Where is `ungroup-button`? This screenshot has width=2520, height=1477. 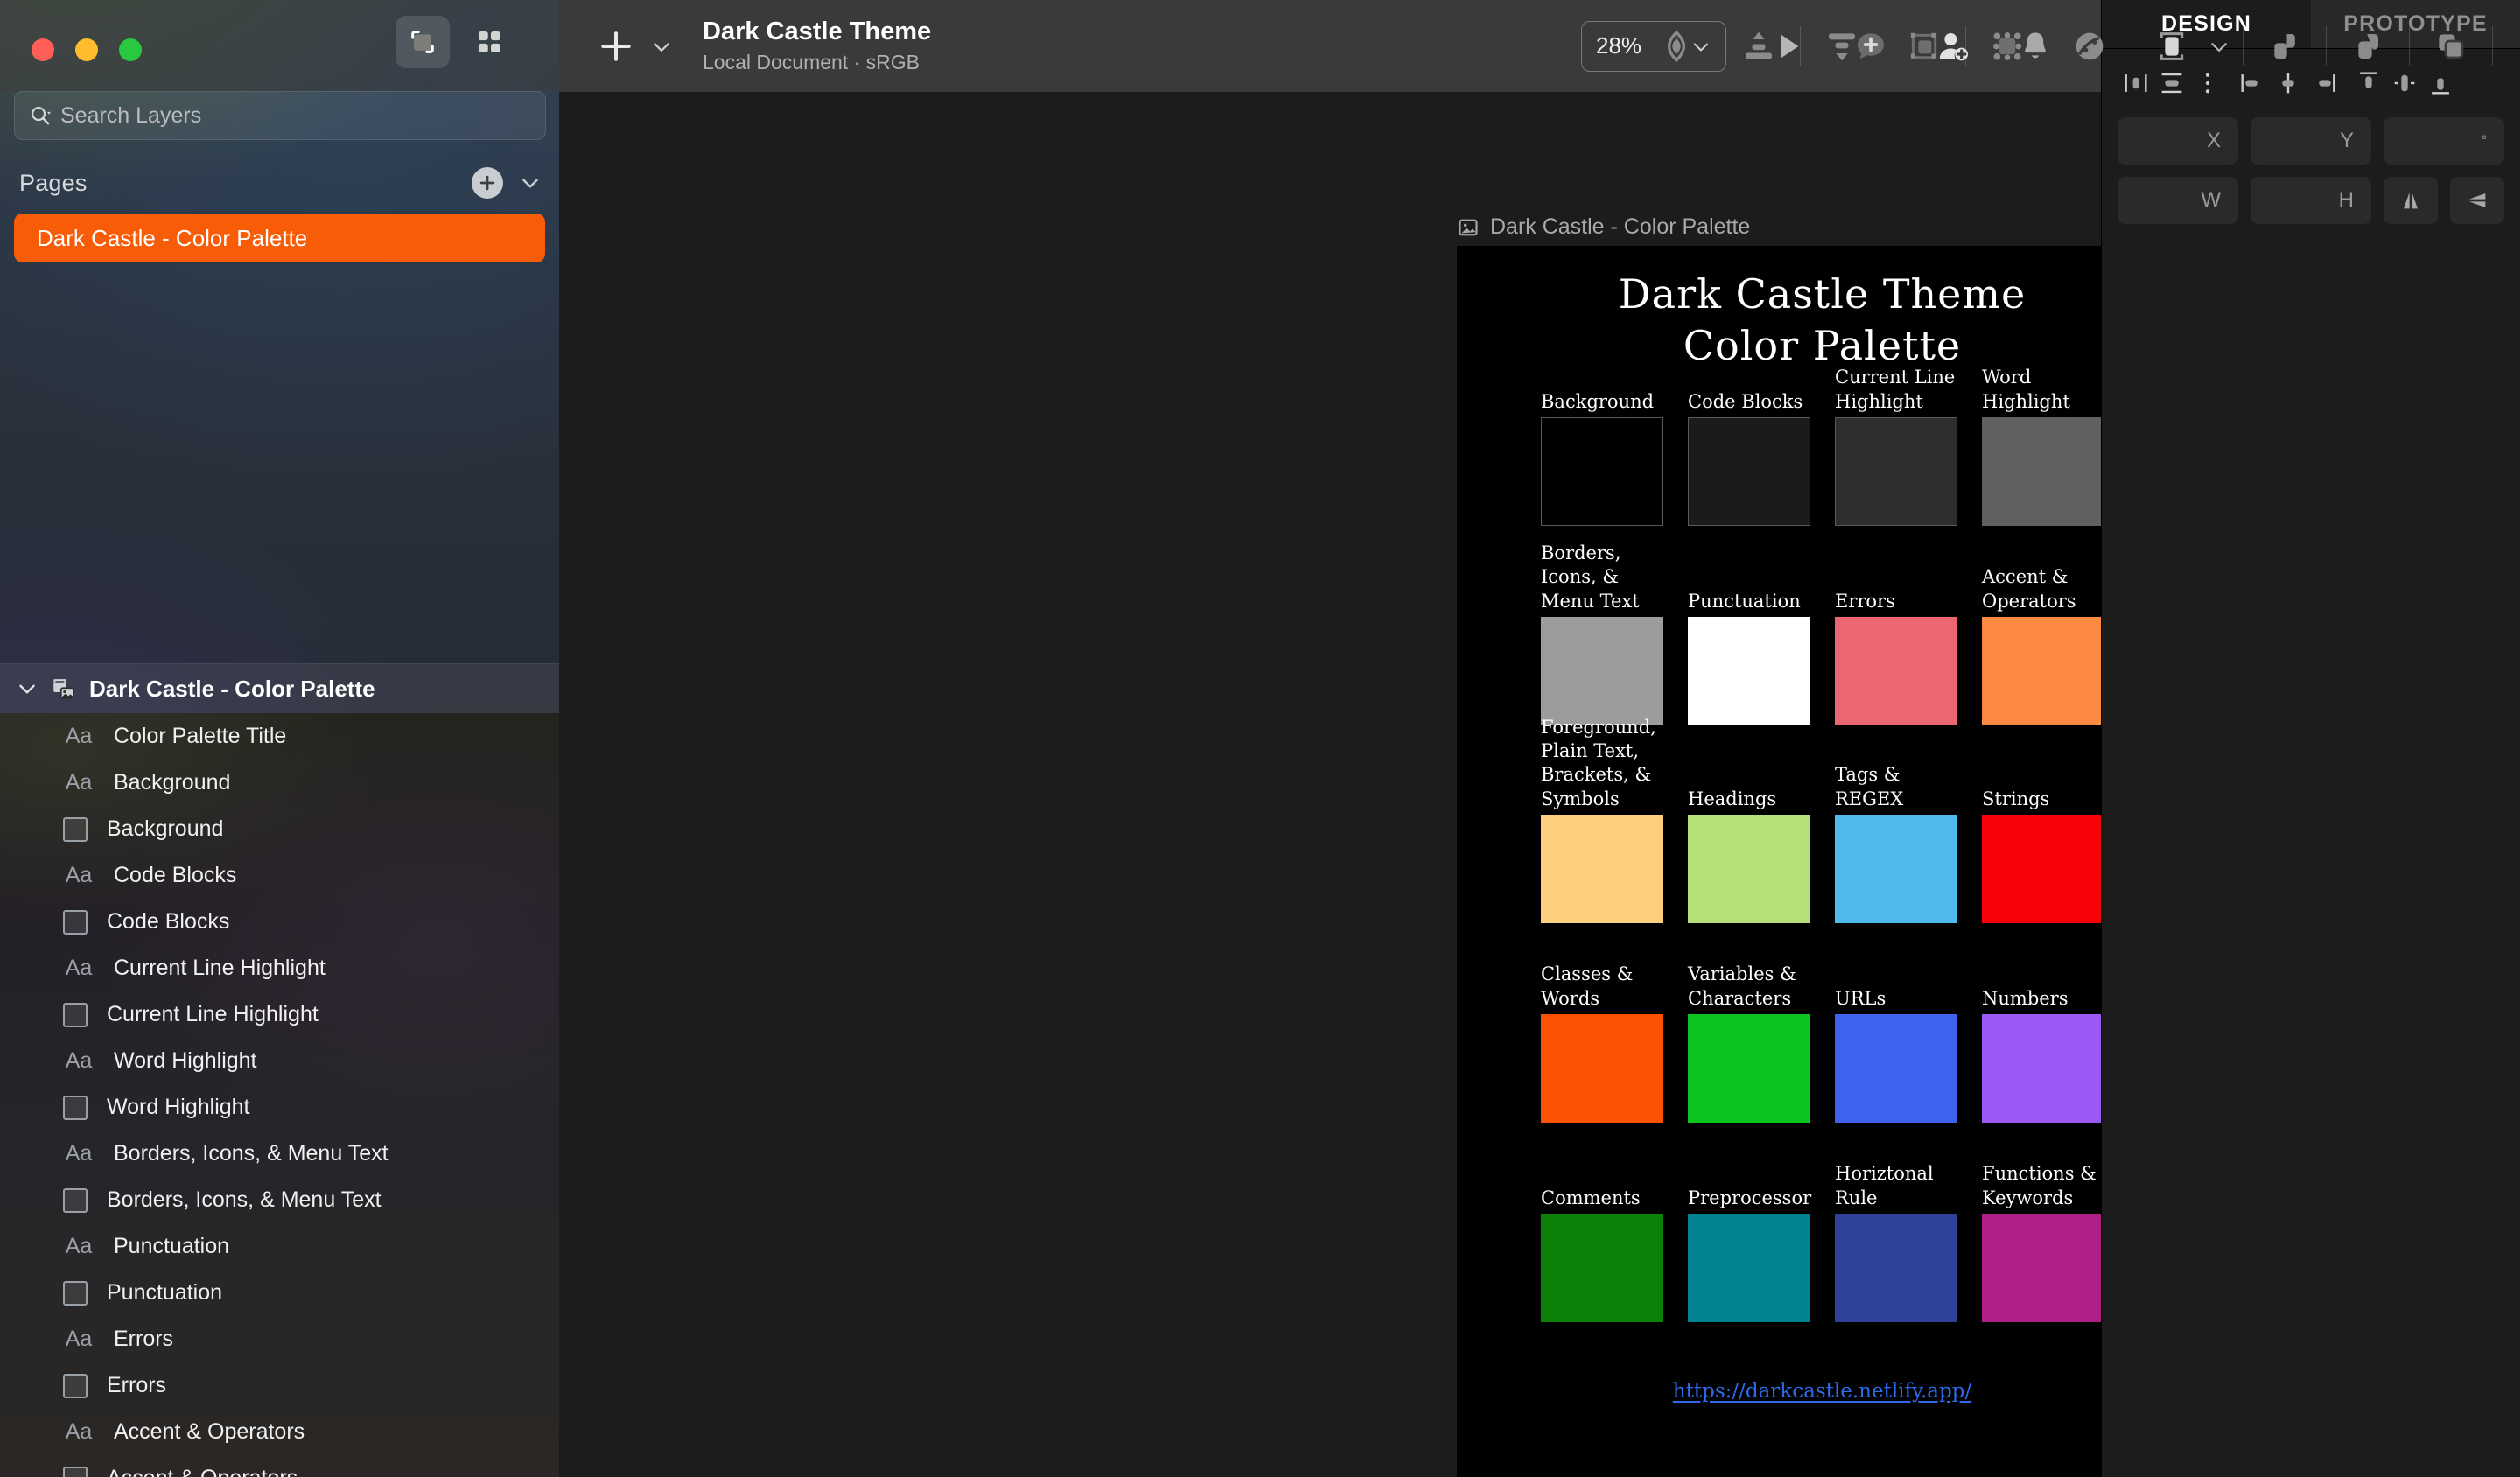 ungroup-button is located at coordinates (2451, 46).